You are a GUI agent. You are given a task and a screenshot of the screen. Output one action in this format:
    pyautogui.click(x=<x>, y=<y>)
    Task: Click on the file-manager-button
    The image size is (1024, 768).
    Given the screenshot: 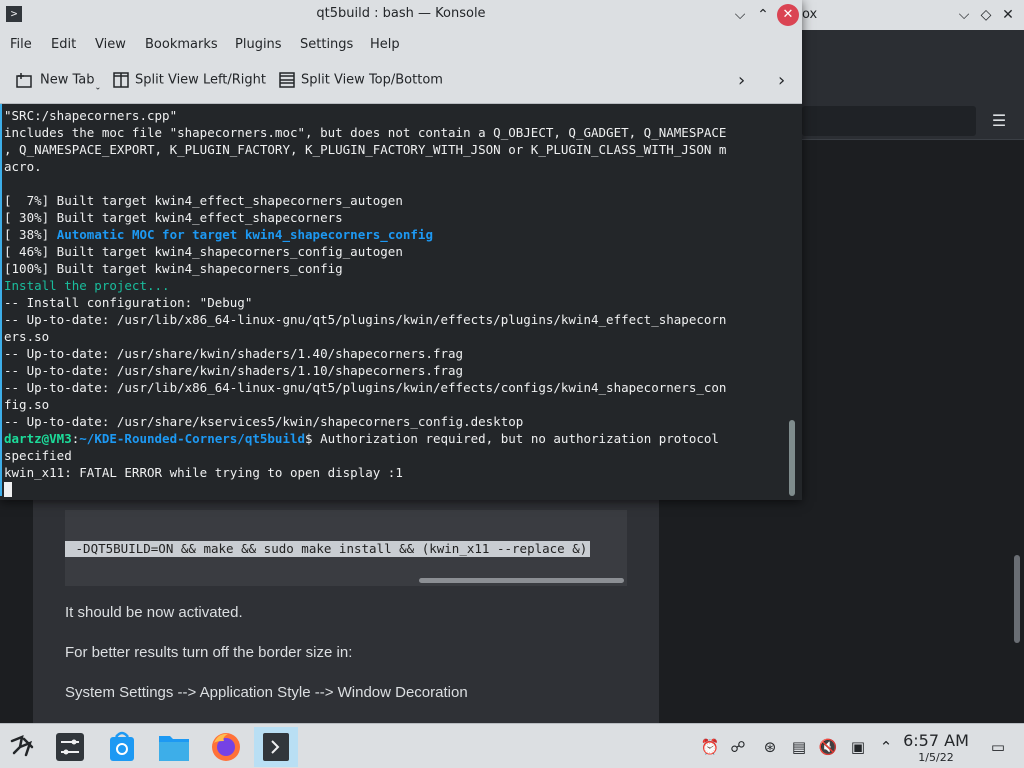 What is the action you would take?
    pyautogui.click(x=174, y=747)
    